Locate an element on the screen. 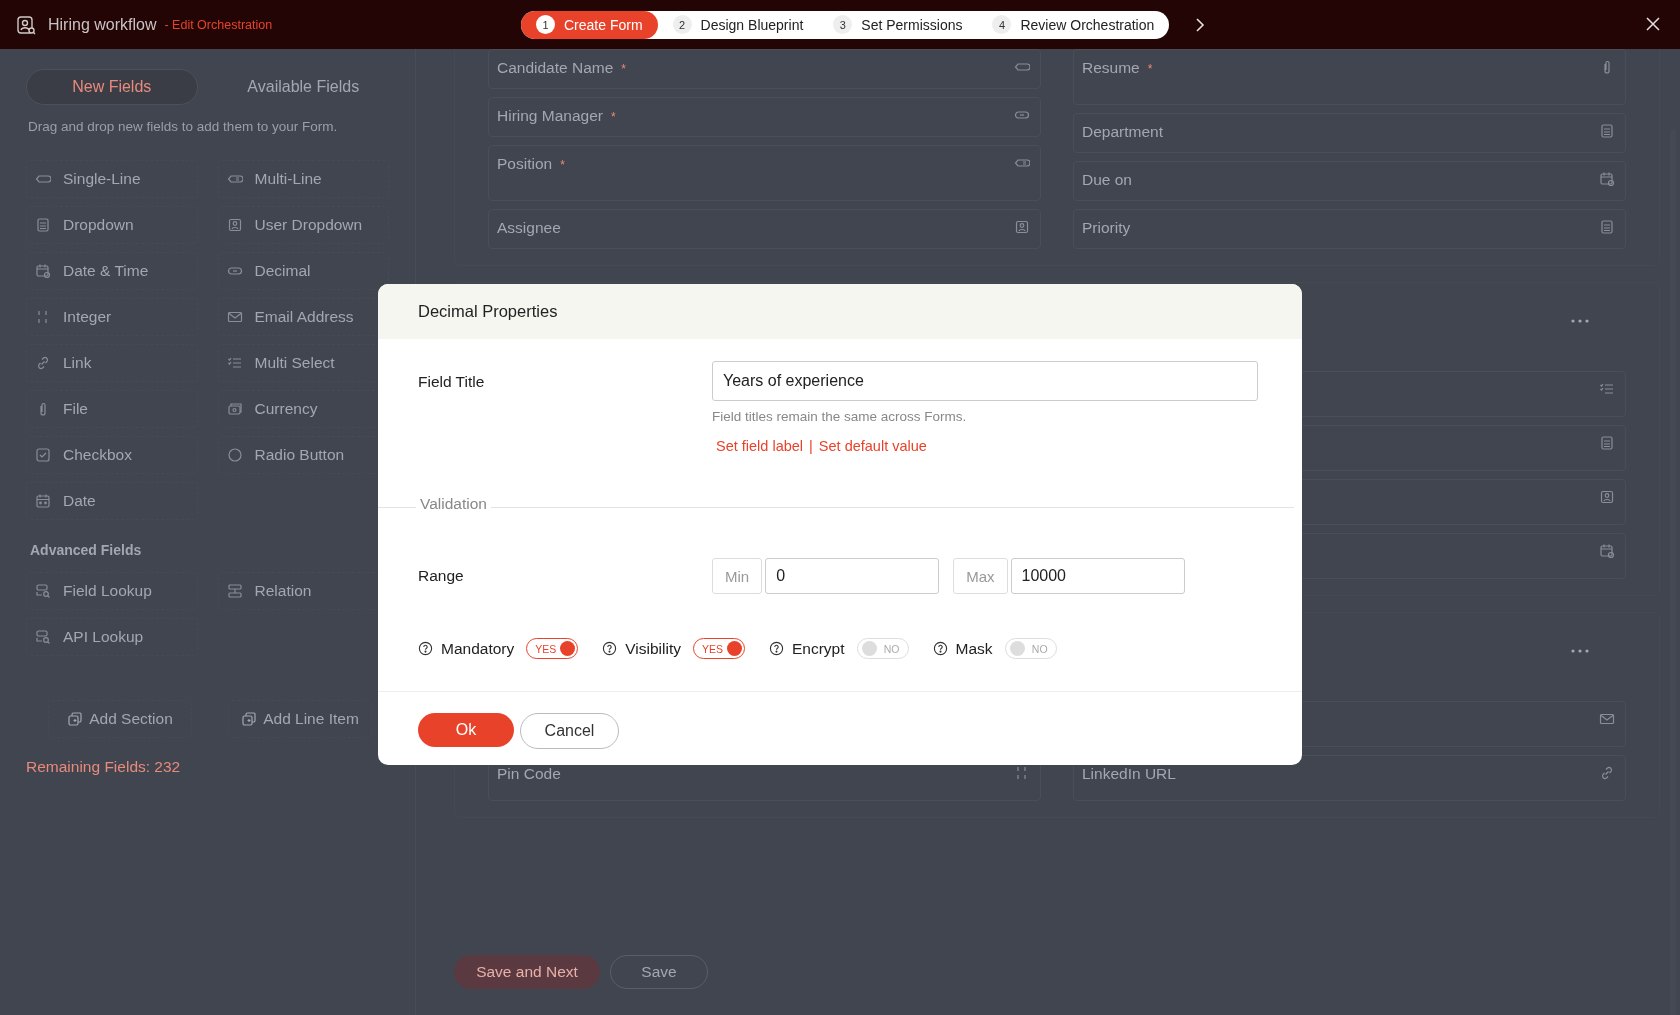 The width and height of the screenshot is (1680, 1015). field-type-label: Dropdown is located at coordinates (98, 225).